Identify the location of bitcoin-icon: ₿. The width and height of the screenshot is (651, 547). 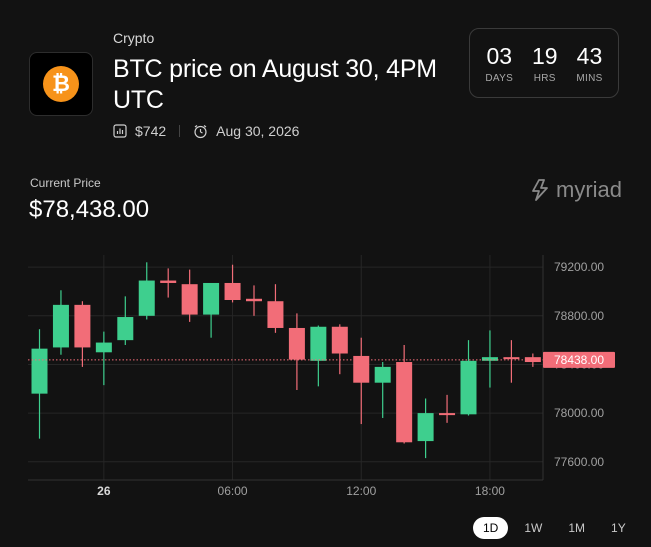
(61, 84).